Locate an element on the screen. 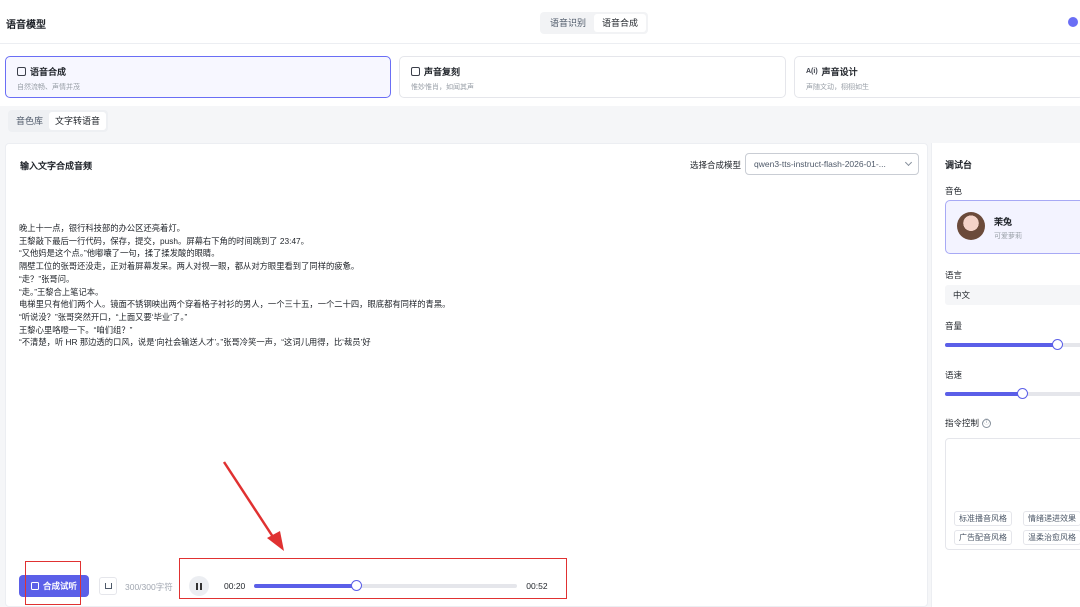  avatar is located at coordinates (971, 226).